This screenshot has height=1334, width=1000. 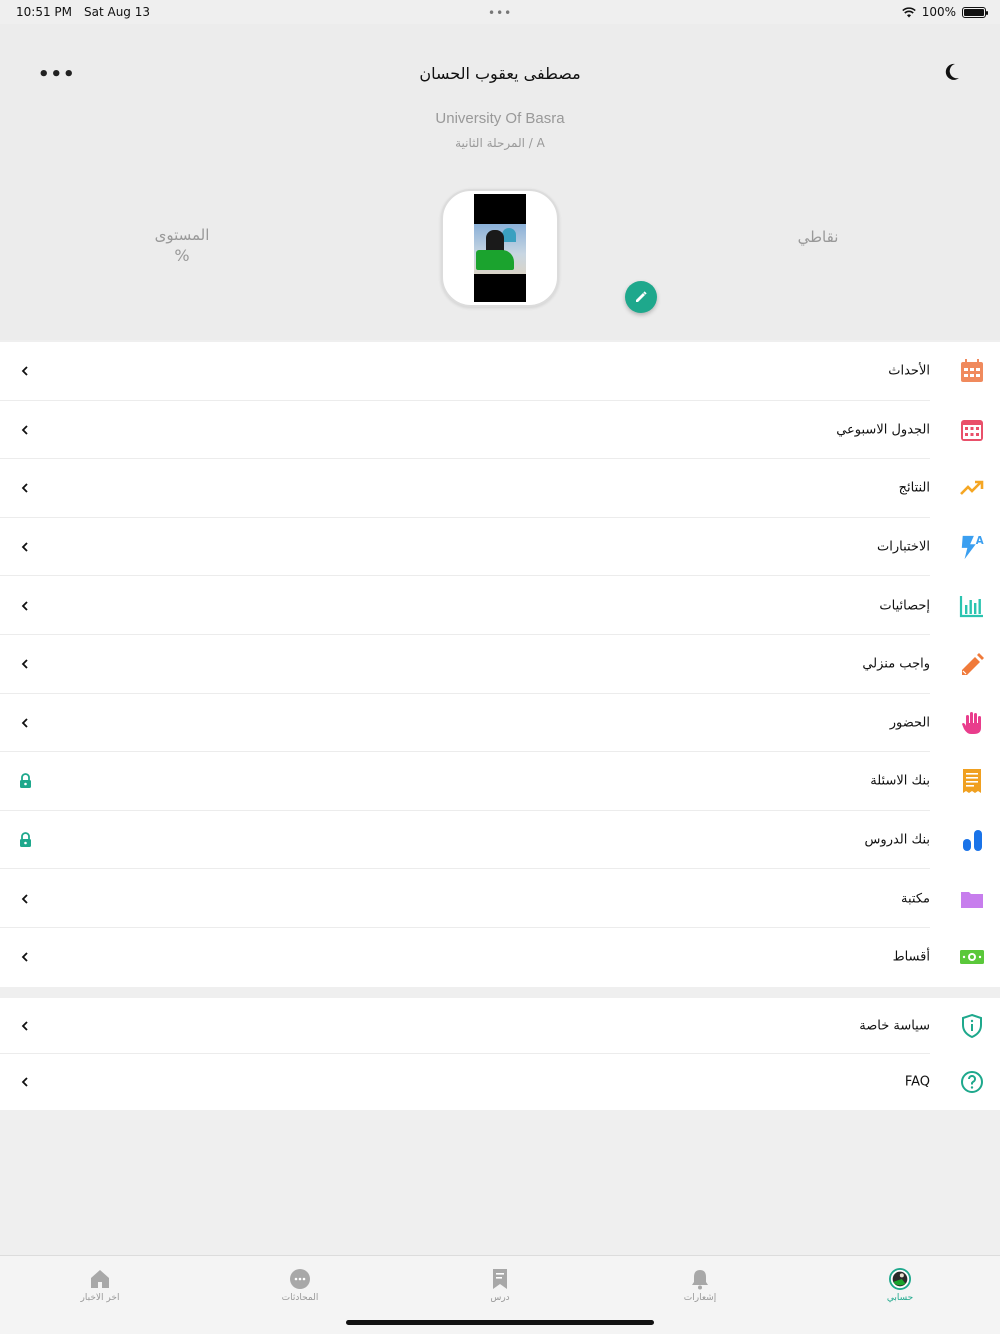 I want to click on battery-percent: 100%, so click(x=938, y=12).